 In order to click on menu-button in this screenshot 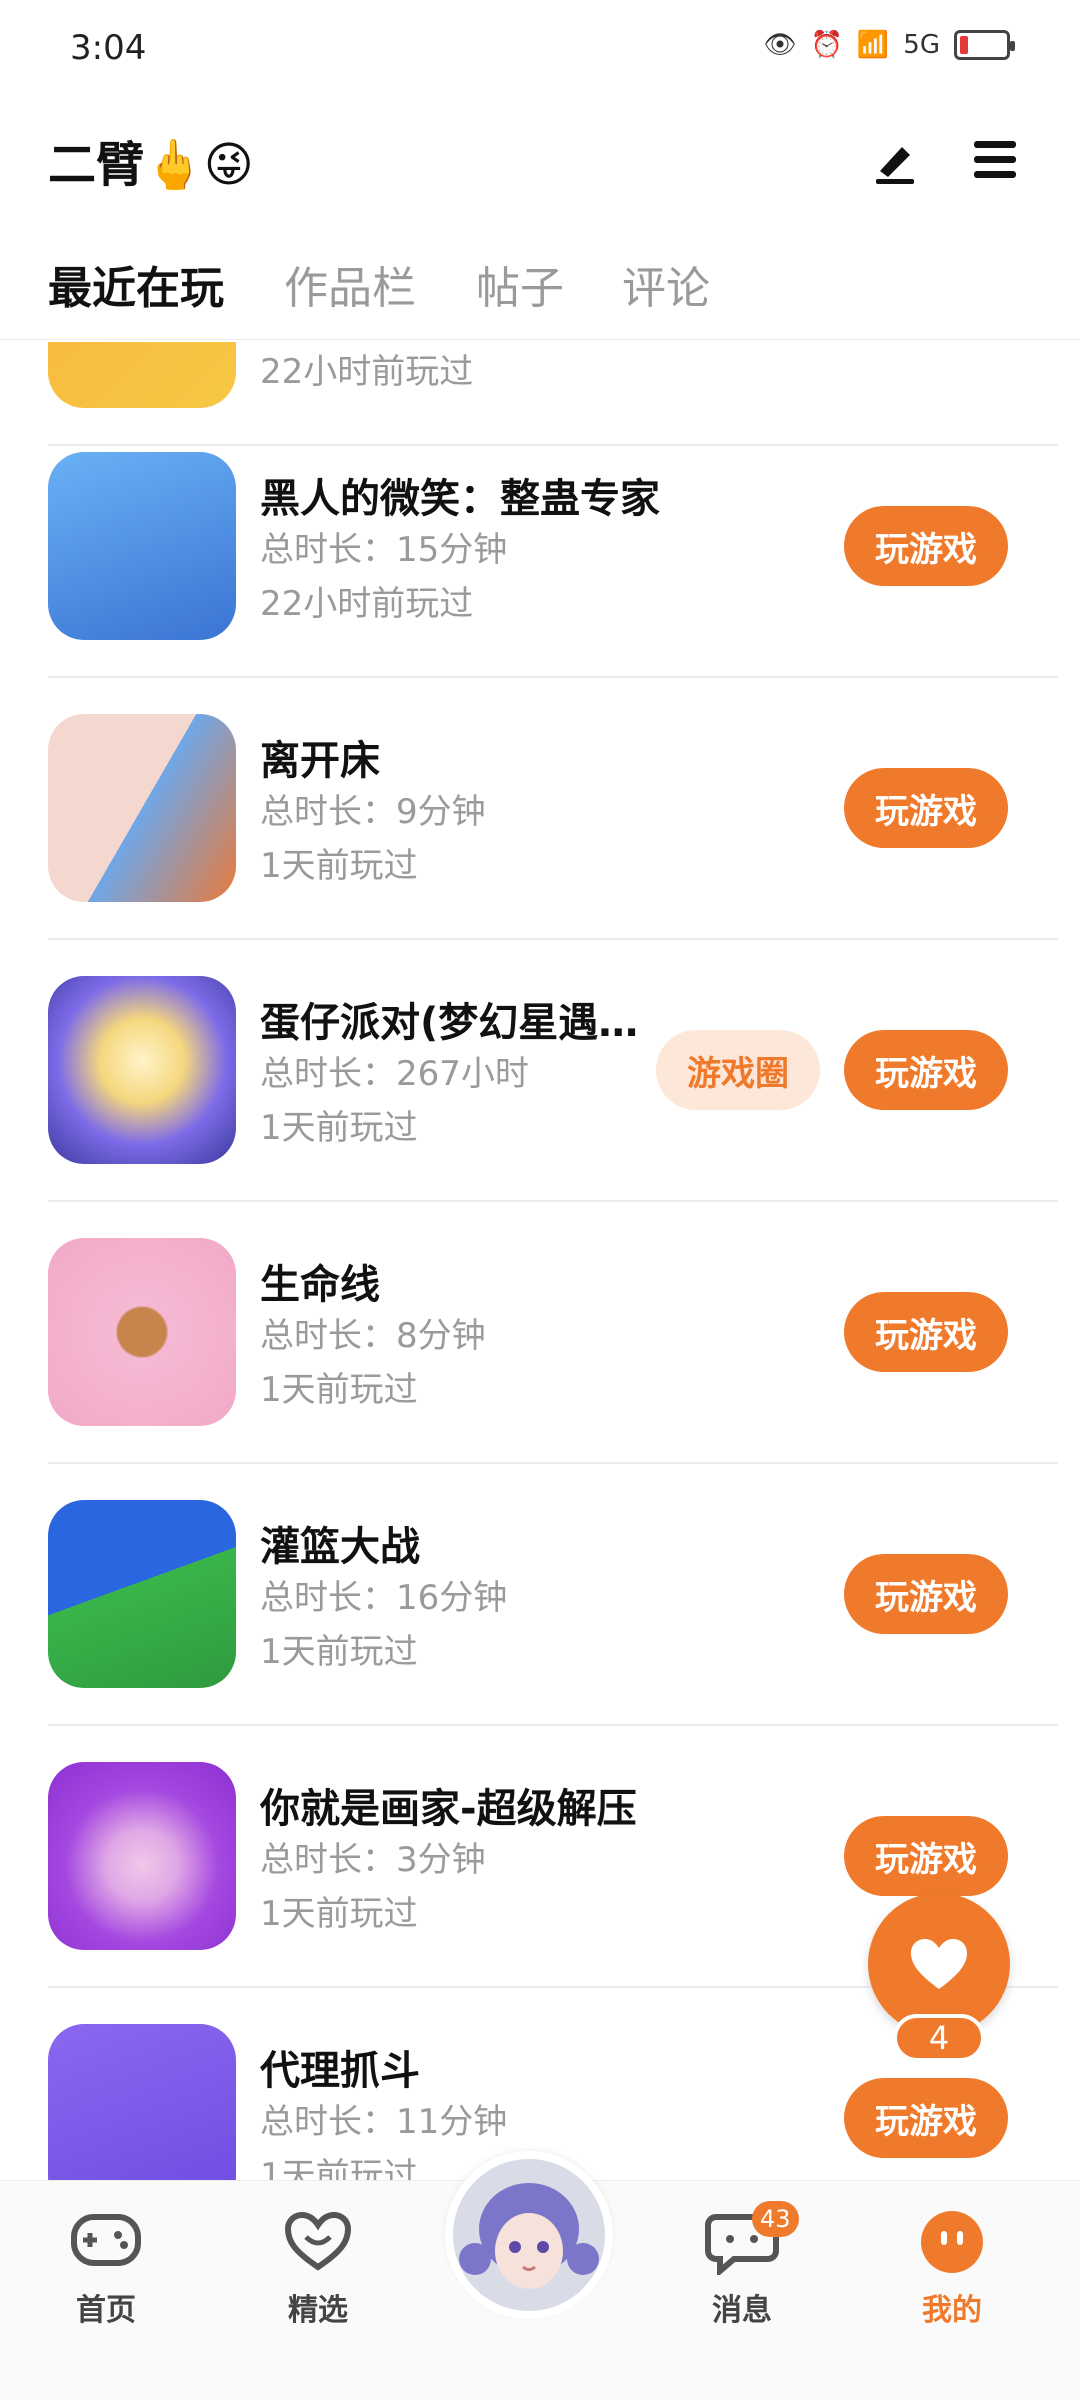, I will do `click(995, 160)`.